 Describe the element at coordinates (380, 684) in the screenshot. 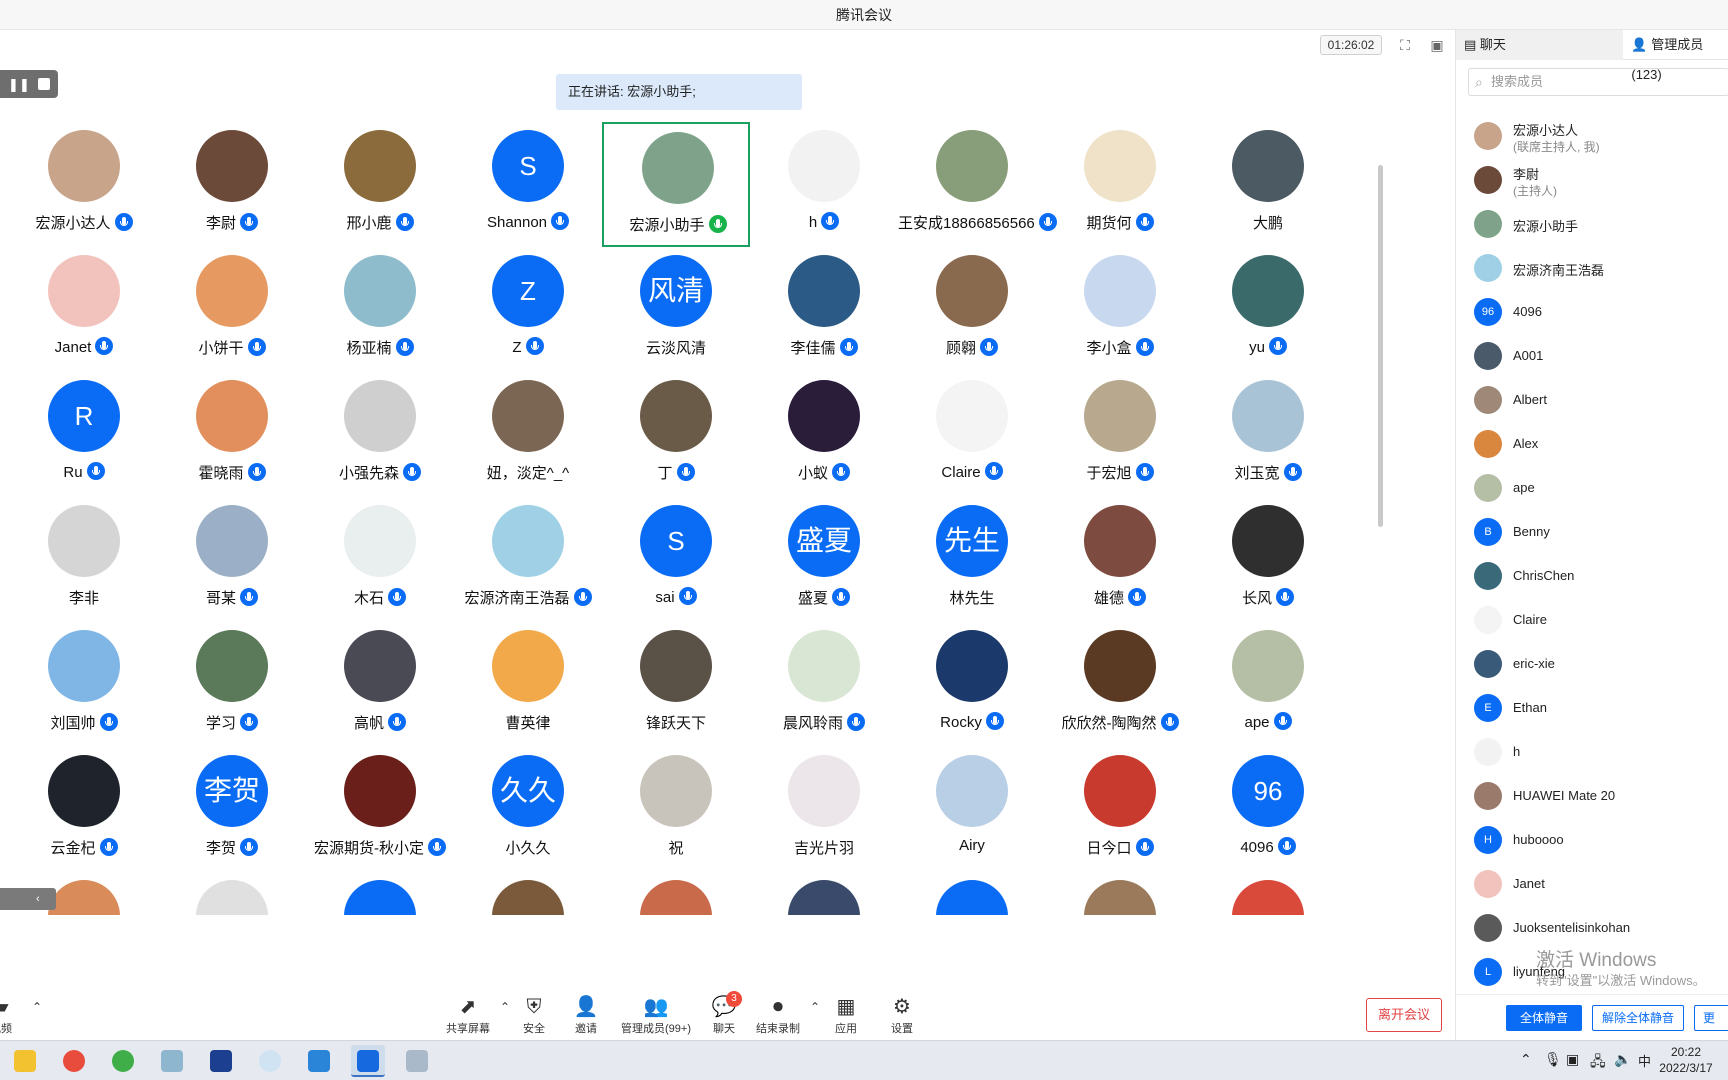

I see `participant-tile: 高帆` at that location.